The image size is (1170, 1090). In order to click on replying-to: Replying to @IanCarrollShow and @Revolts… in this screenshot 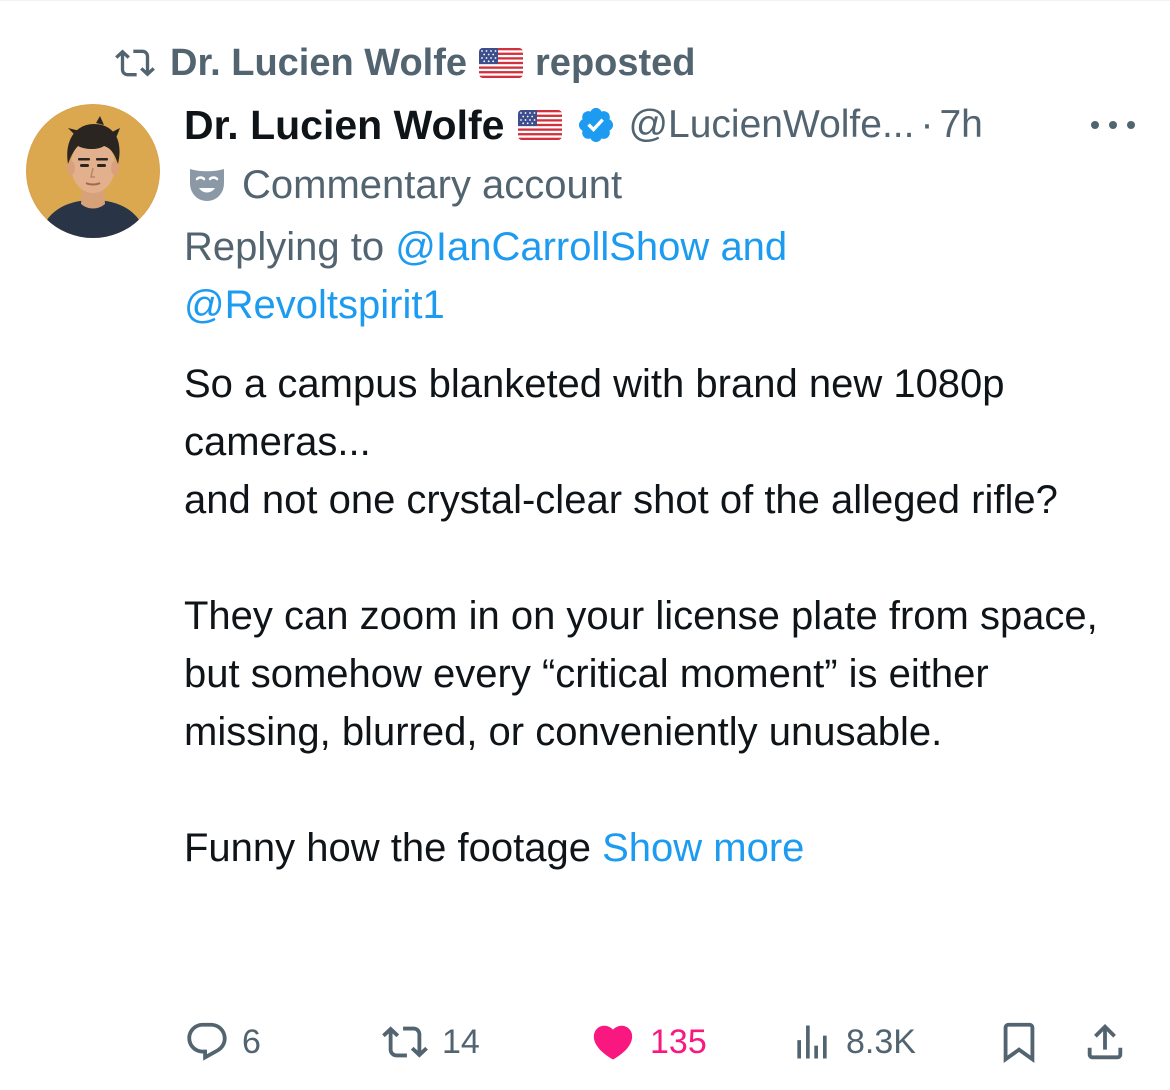, I will do `click(634, 276)`.